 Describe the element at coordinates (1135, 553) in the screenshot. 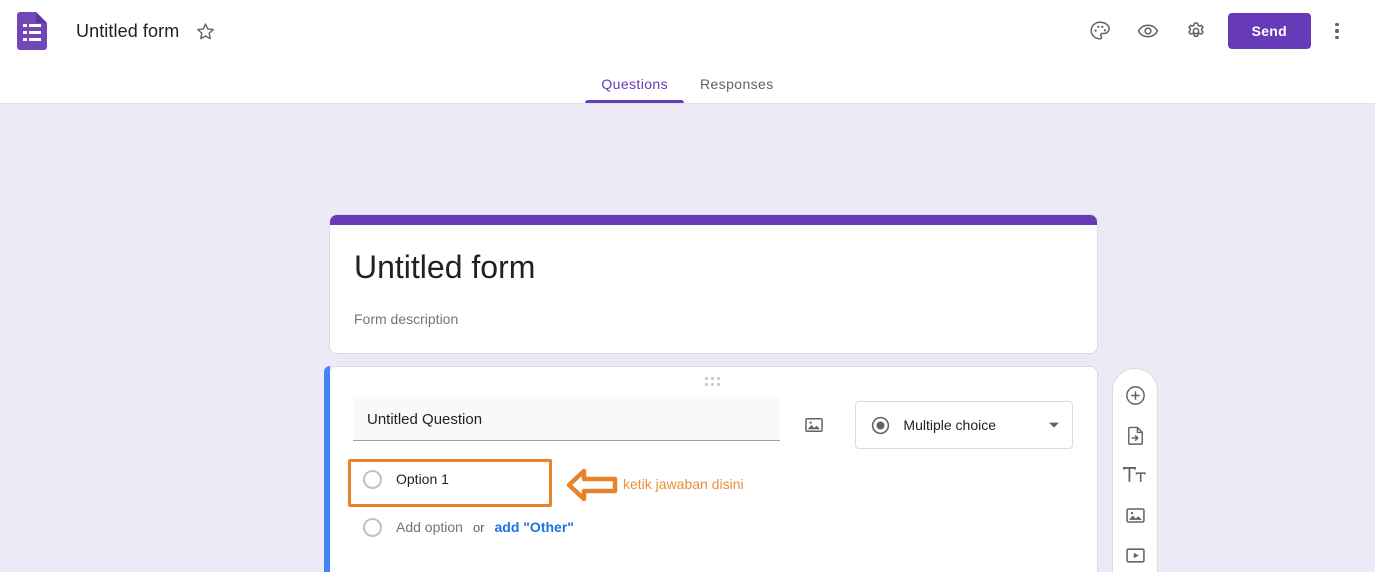

I see `add-video-button` at that location.